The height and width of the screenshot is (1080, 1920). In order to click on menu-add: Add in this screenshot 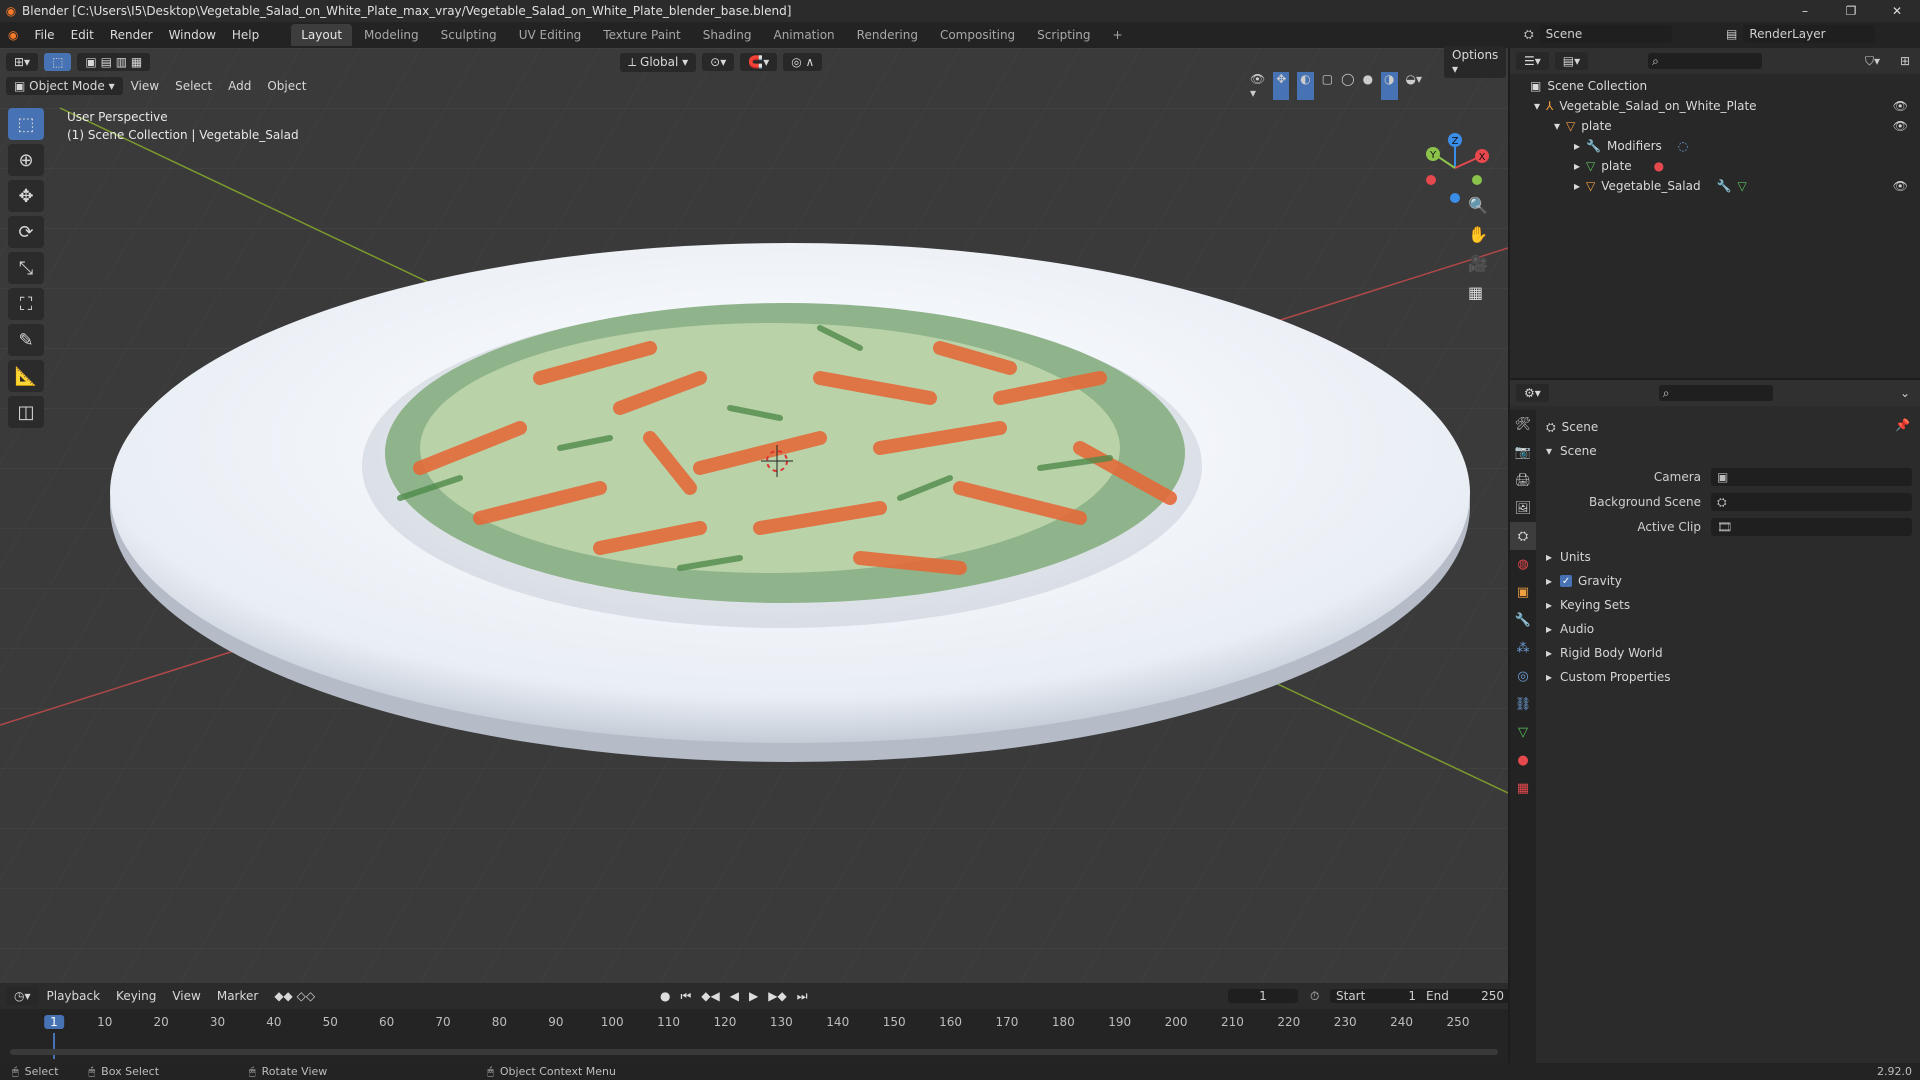, I will do `click(239, 86)`.